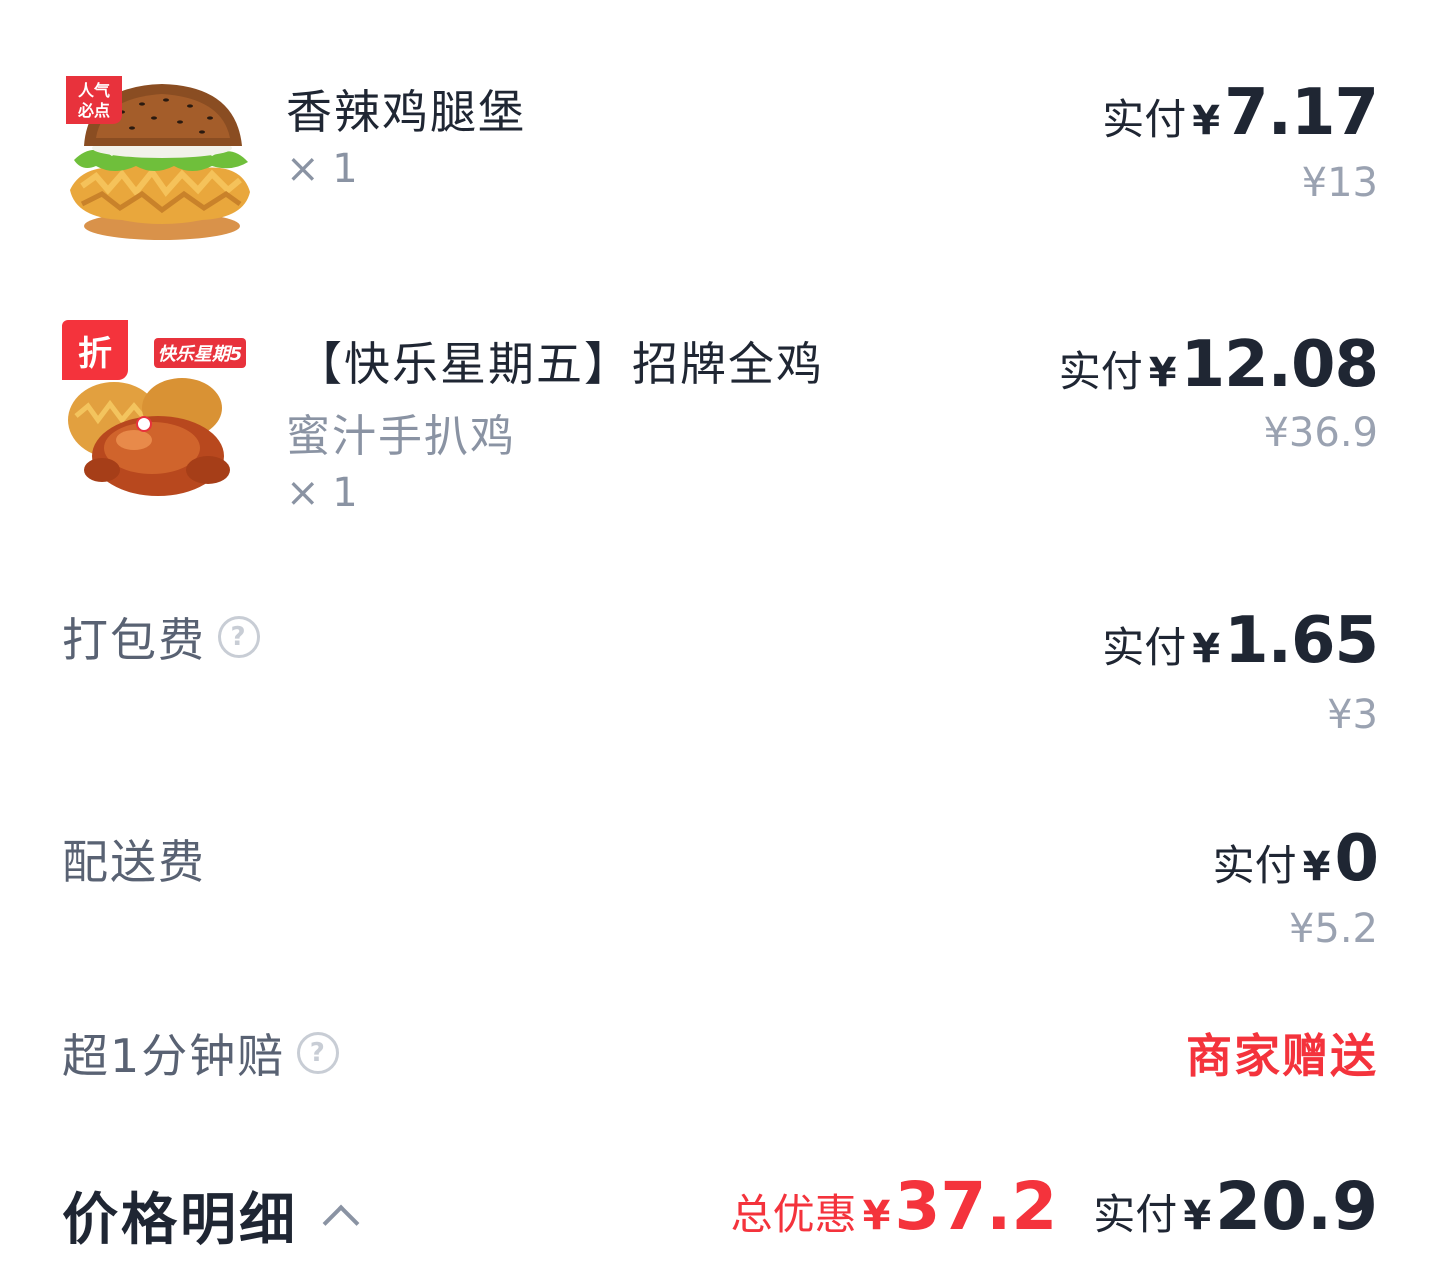 The image size is (1440, 1287). I want to click on delivery-fee-label: 配送费, so click(134, 859).